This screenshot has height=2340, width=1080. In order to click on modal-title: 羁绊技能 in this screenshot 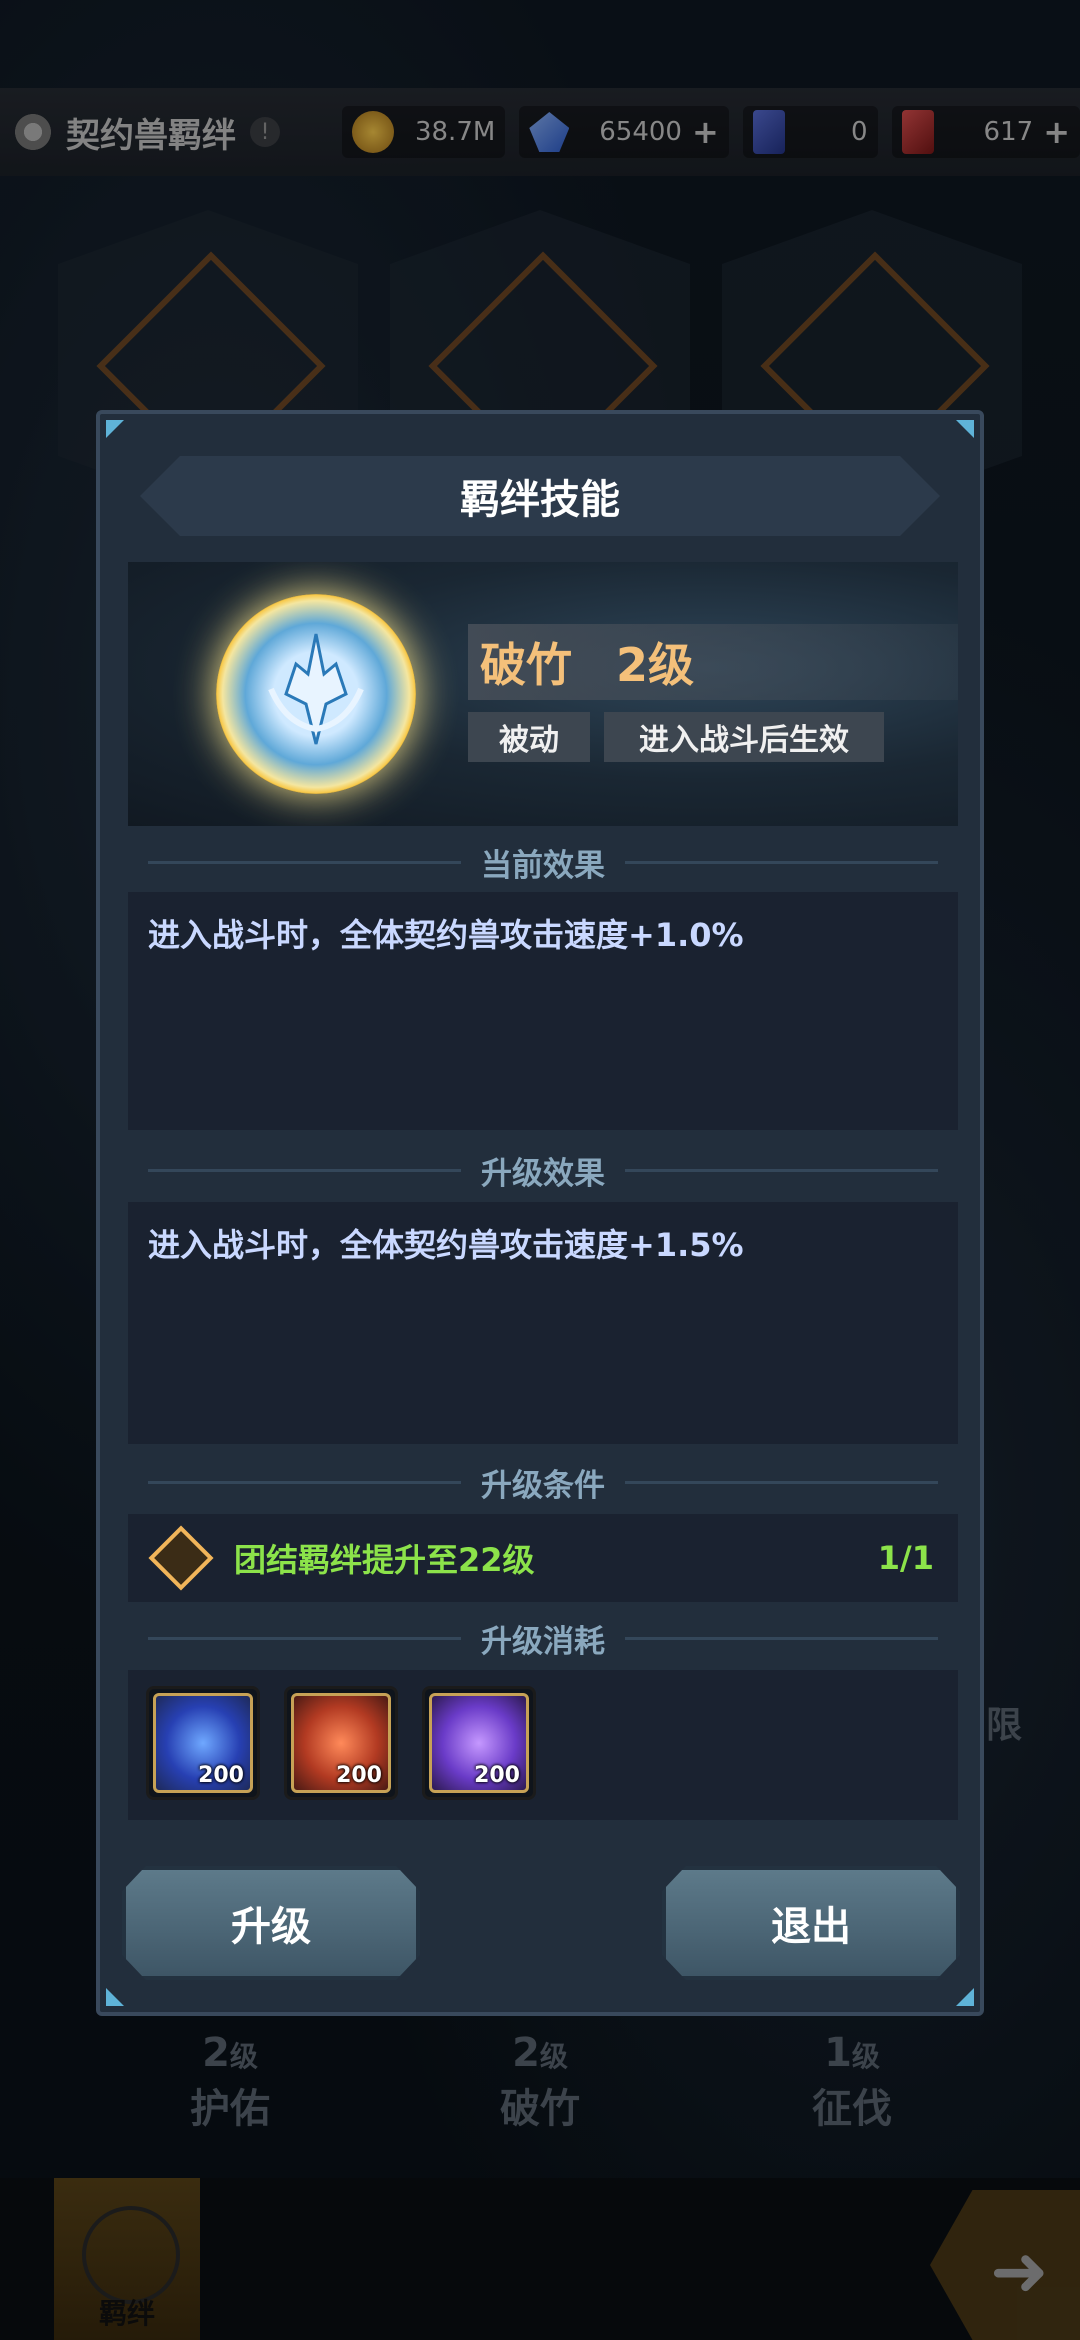, I will do `click(540, 500)`.